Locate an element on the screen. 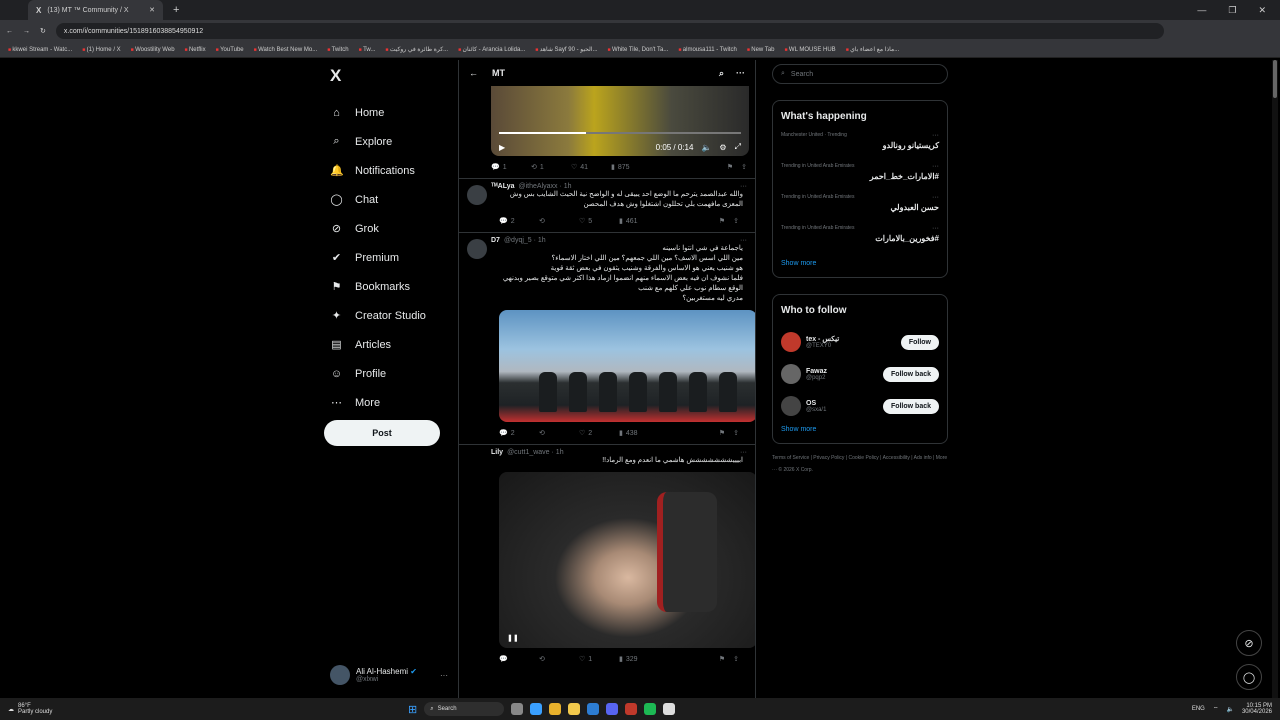  spotify-icon is located at coordinates (650, 709).